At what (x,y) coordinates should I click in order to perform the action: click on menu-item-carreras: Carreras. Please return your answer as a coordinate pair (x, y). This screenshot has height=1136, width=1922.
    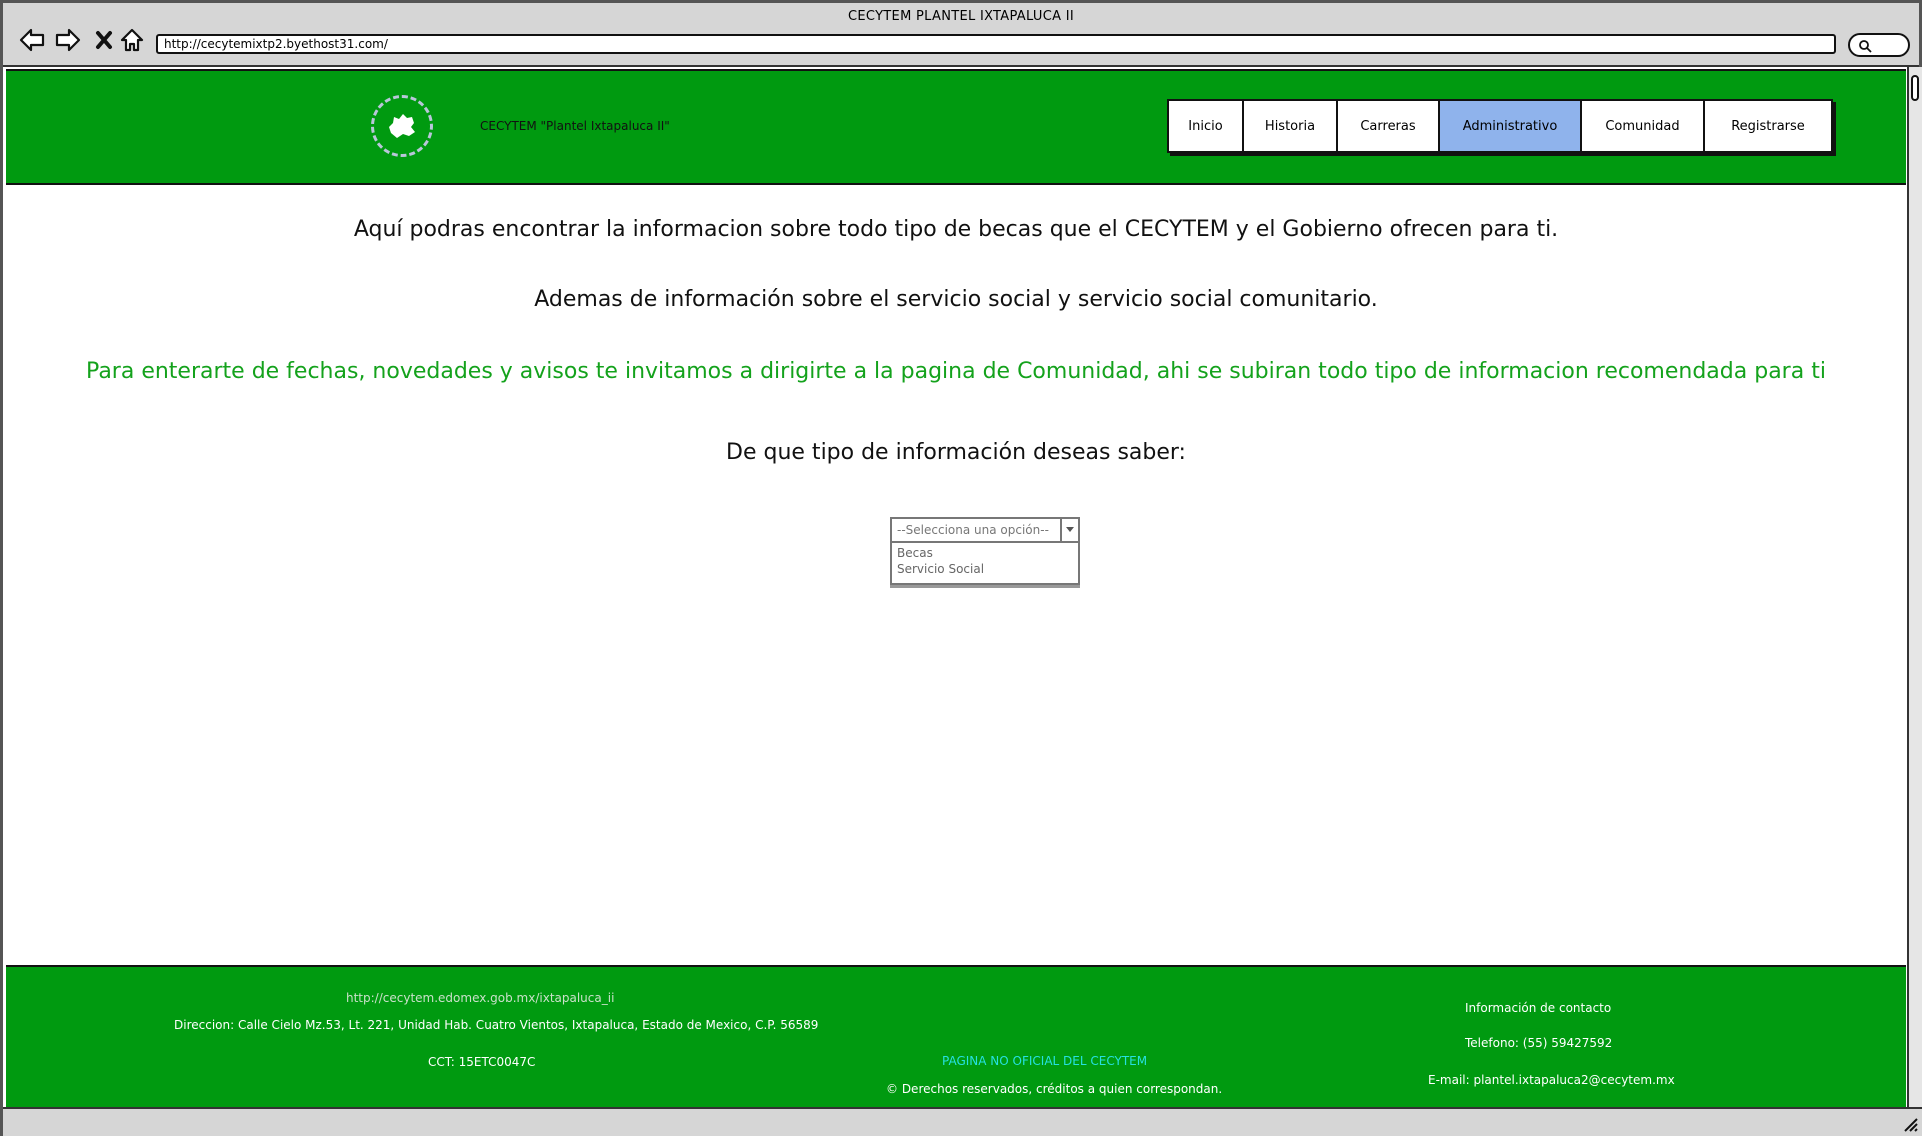
    Looking at the image, I should click on (1389, 126).